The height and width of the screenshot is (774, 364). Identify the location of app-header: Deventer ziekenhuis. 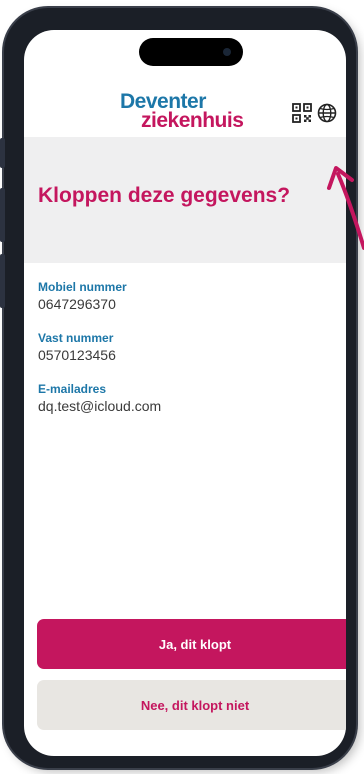
(185, 102).